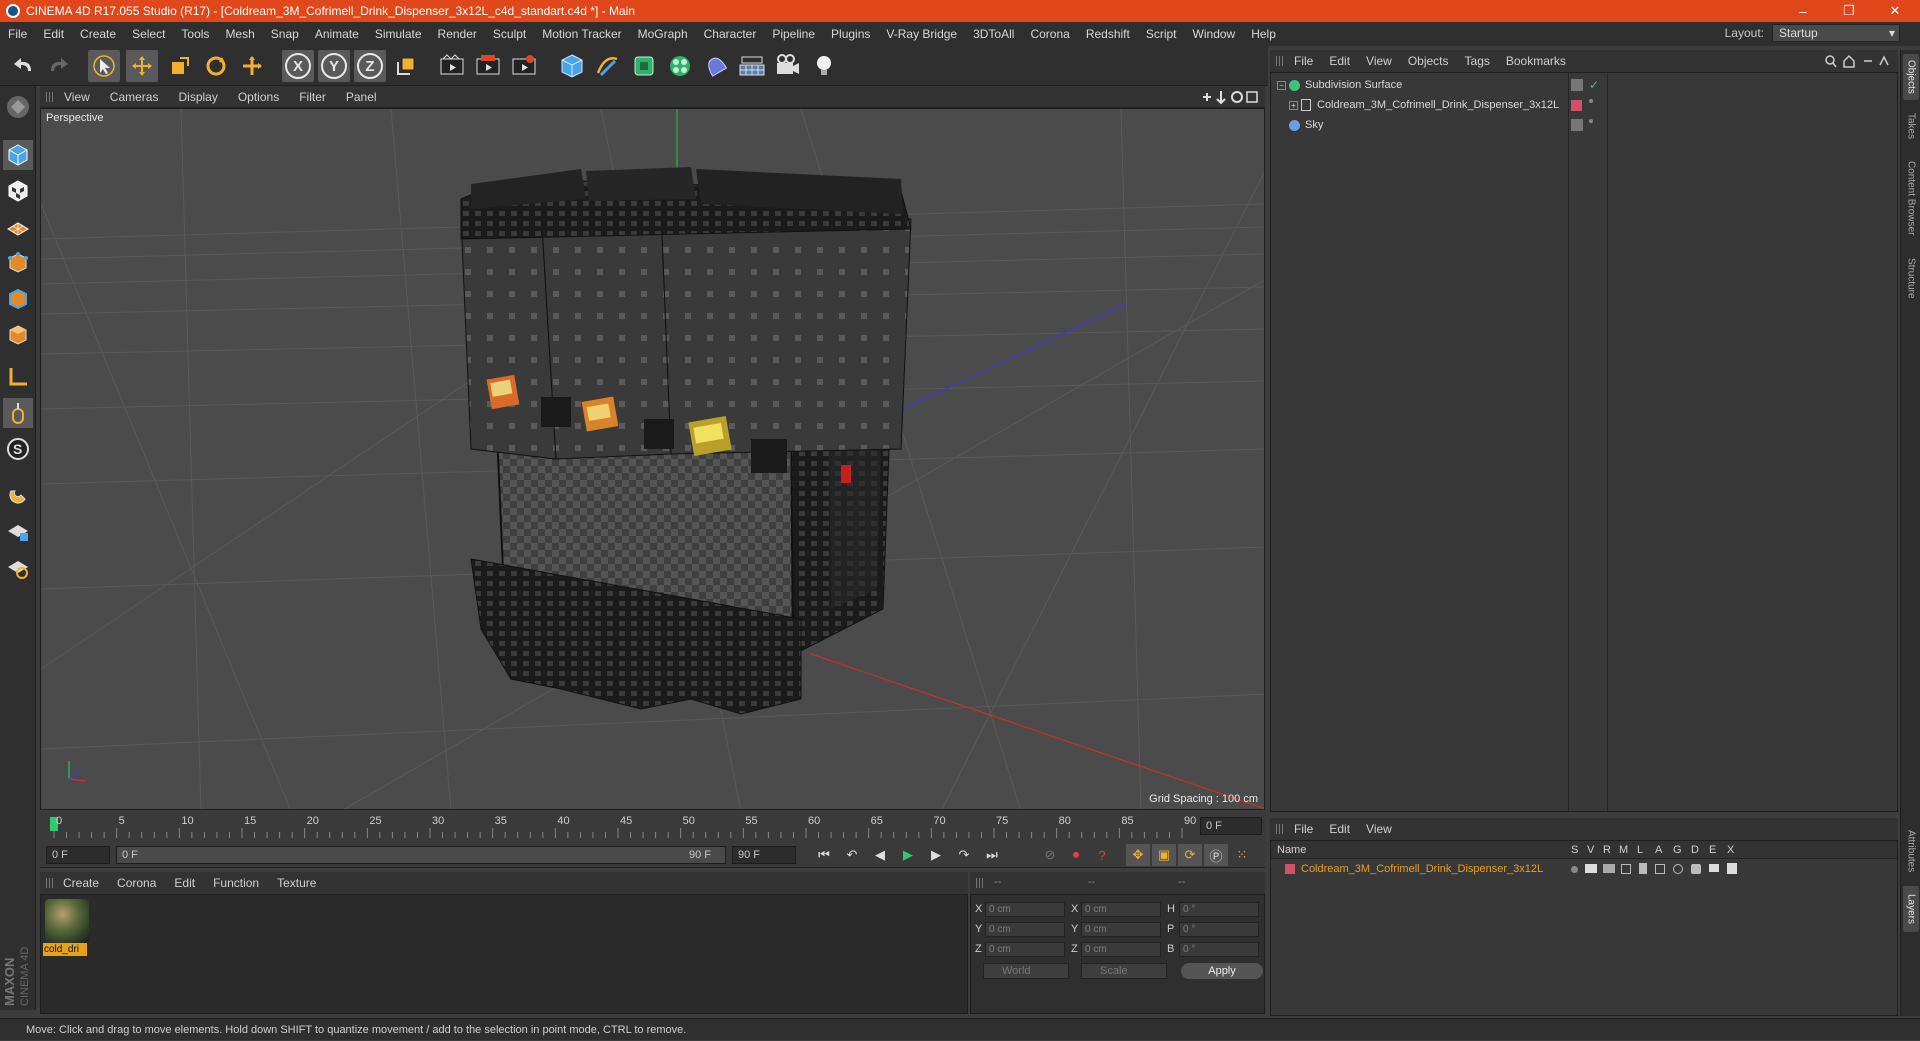 This screenshot has height=1041, width=1920. What do you see at coordinates (58, 66) in the screenshot?
I see `redo-icon` at bounding box center [58, 66].